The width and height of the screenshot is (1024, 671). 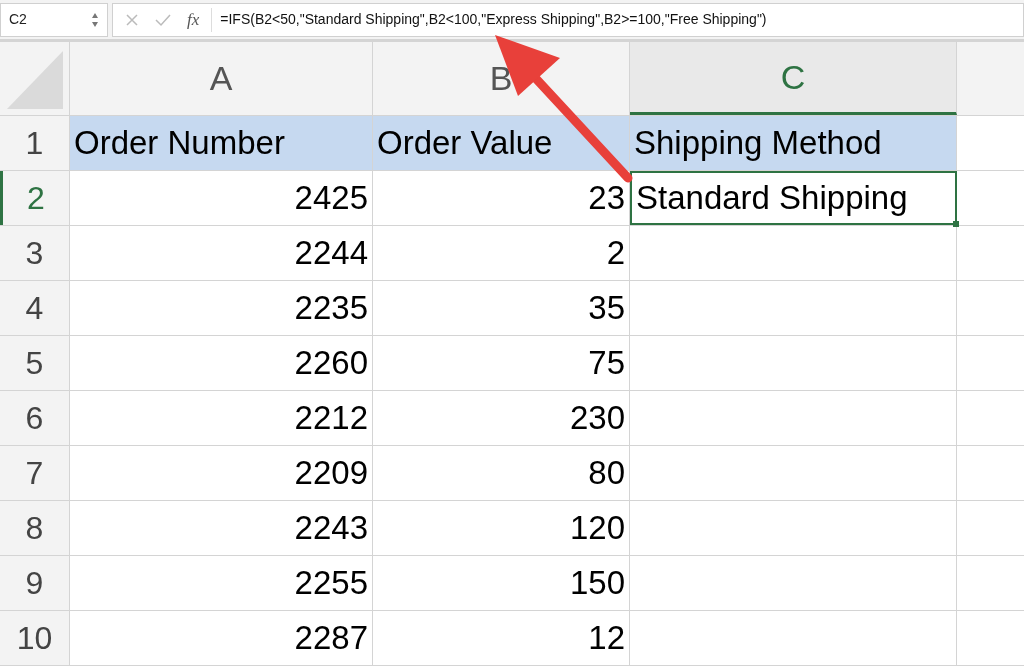 I want to click on row-header: 7, so click(x=35, y=473).